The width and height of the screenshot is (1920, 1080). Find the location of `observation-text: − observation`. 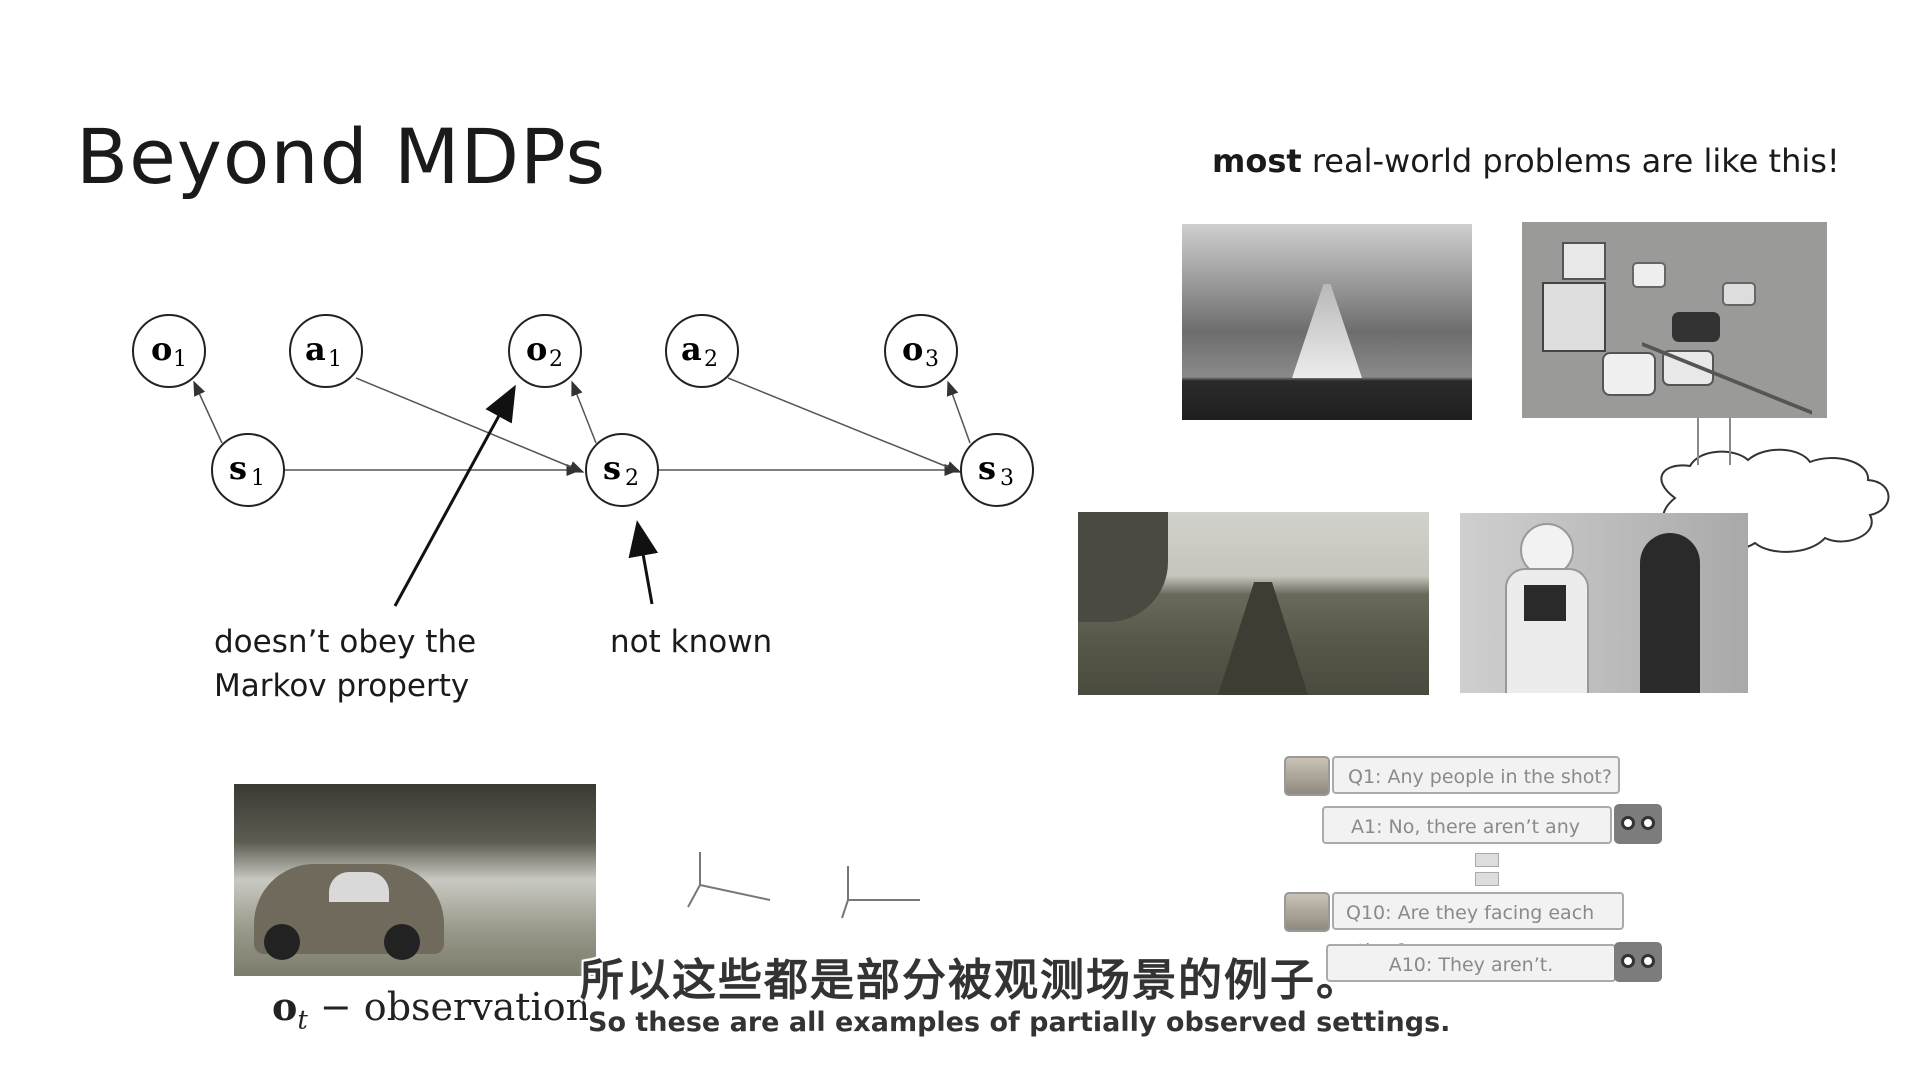

observation-text: − observation is located at coordinates (449, 1007).